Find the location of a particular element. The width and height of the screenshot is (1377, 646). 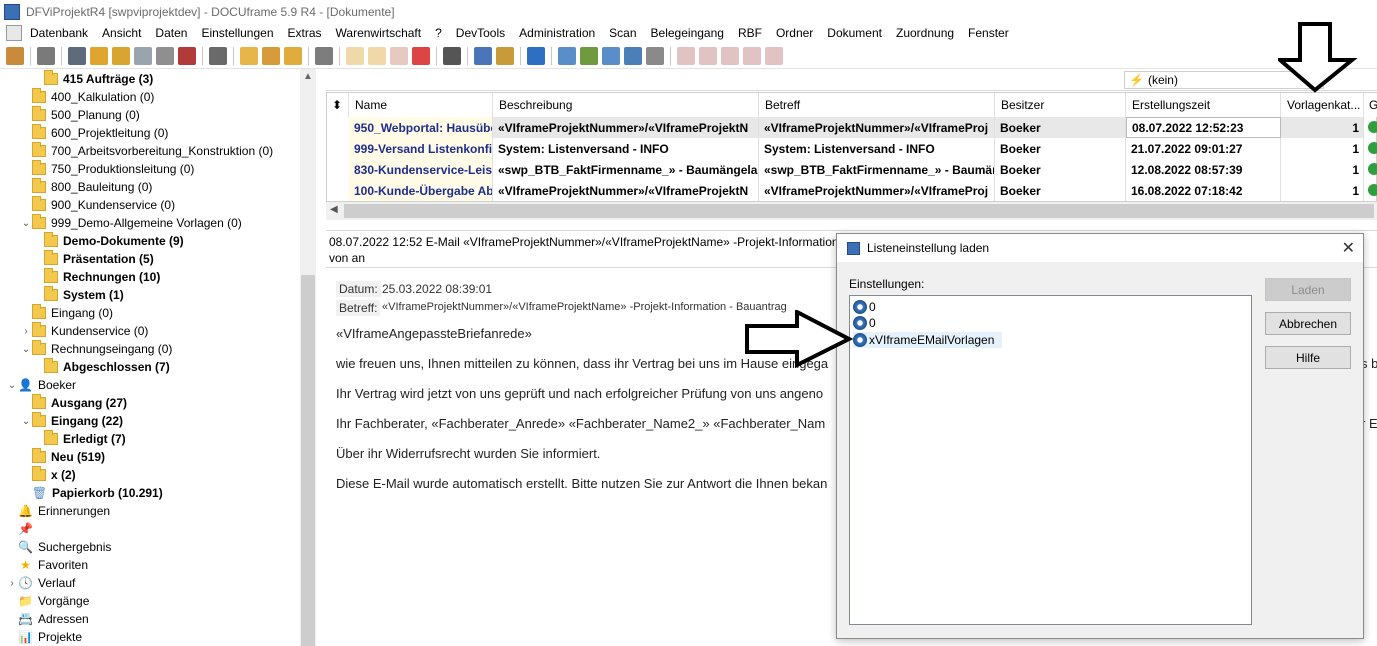

attach-icon is located at coordinates (165, 55).